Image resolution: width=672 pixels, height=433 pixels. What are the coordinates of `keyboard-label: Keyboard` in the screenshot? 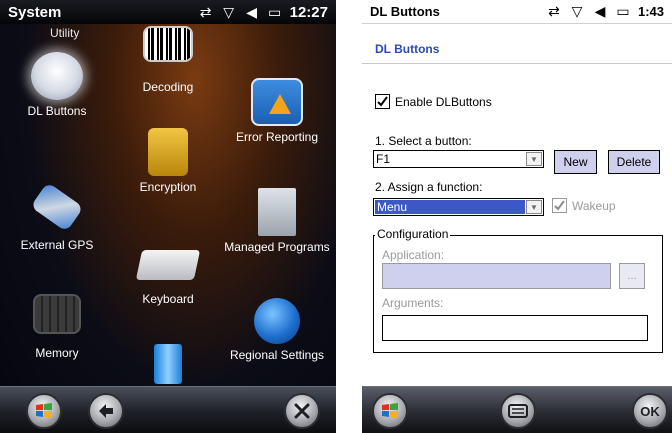 It's located at (168, 299).